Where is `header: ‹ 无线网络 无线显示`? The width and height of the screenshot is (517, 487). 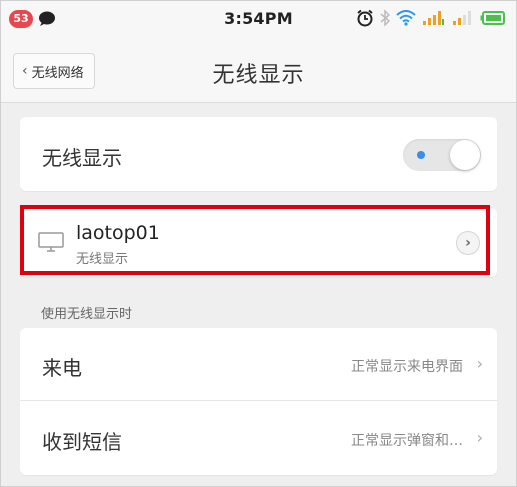 header: ‹ 无线网络 无线显示 is located at coordinates (258, 70).